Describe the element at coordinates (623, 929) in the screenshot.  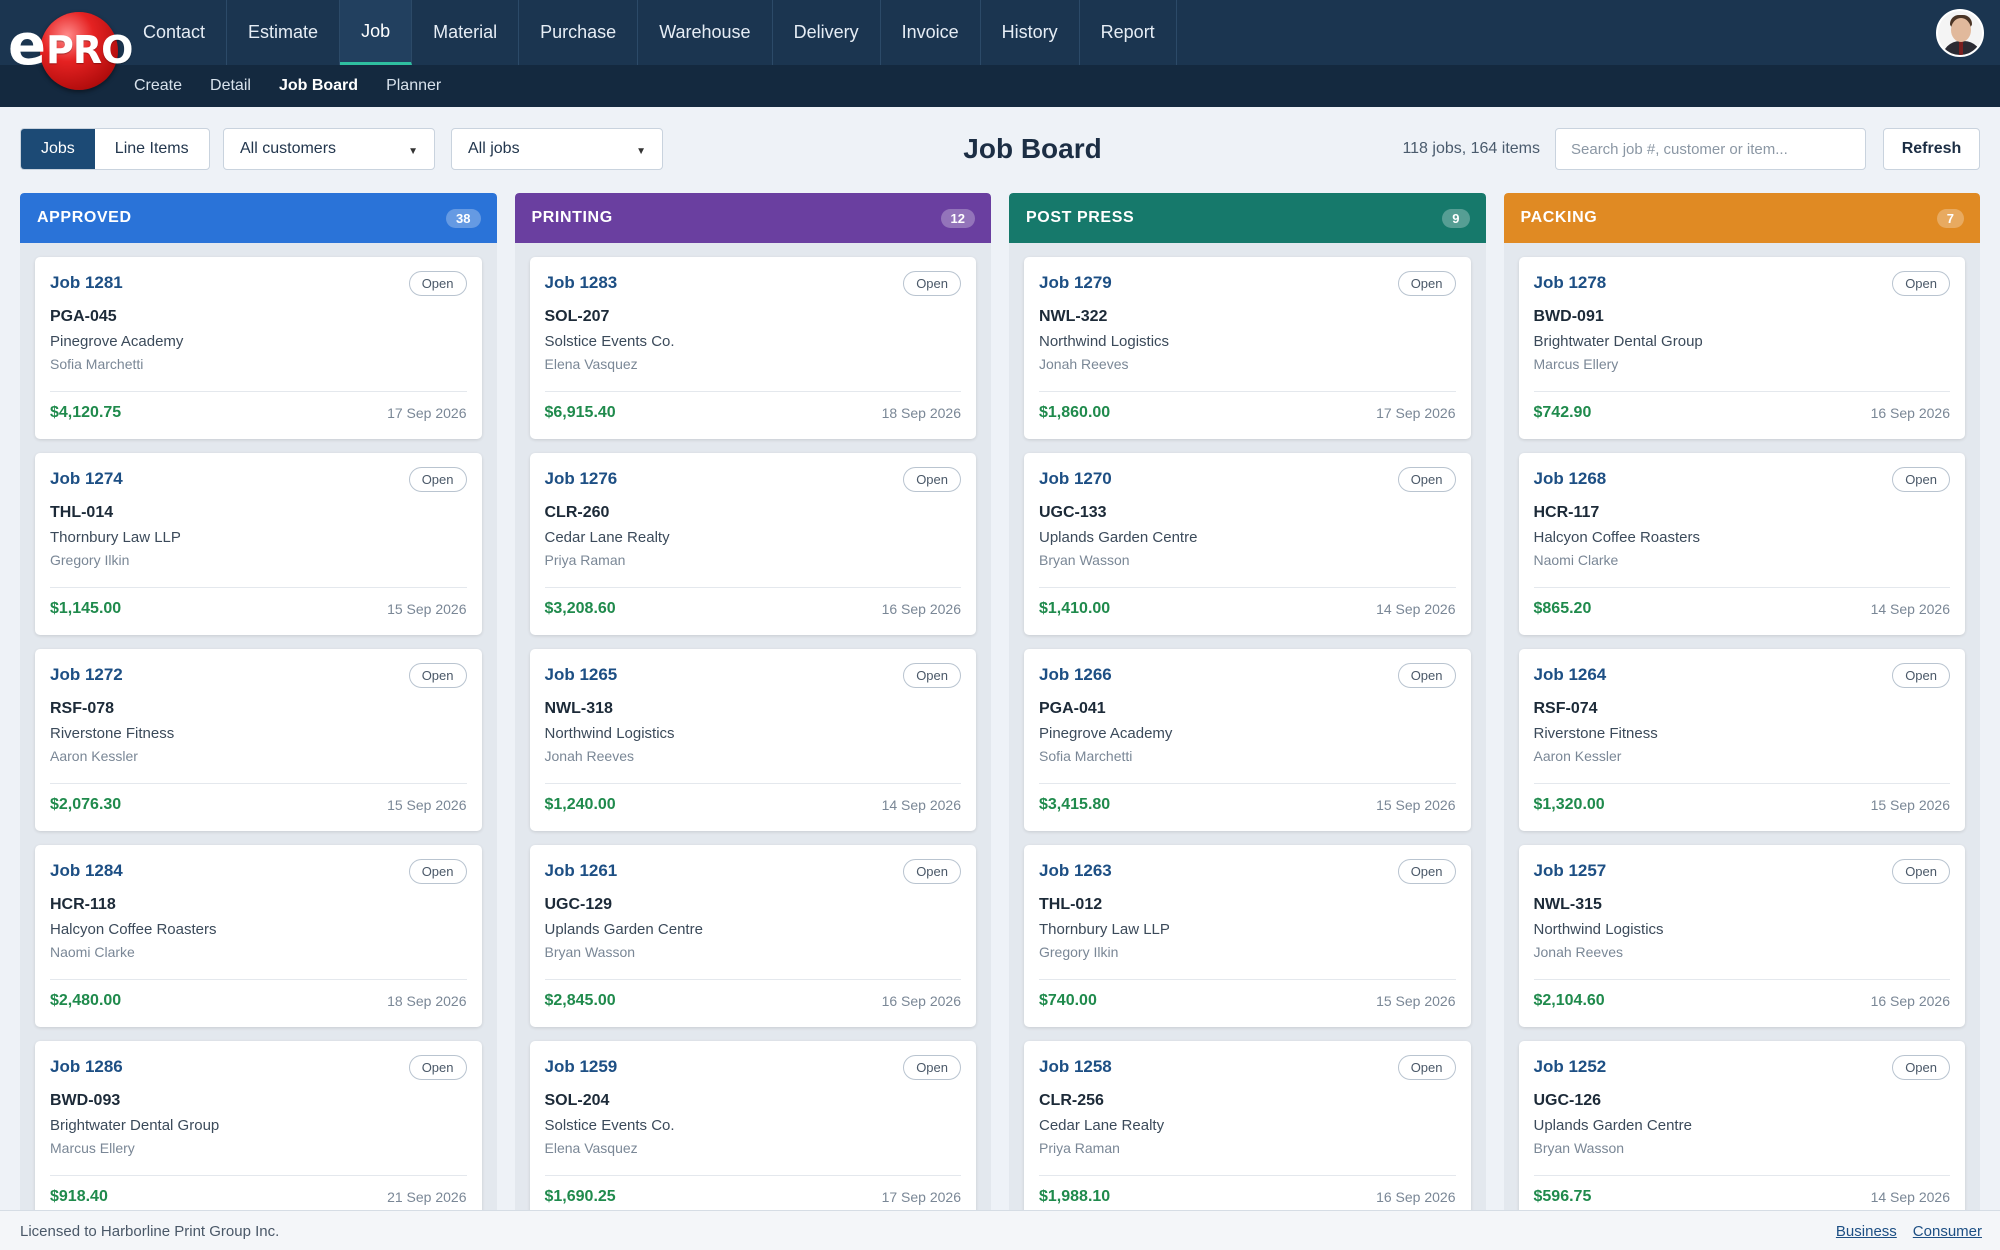
I see `customer-name: Uplands Garden Centre` at that location.